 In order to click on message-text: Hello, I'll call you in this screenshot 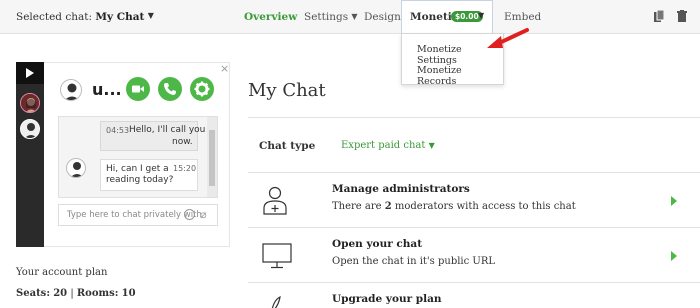, I will do `click(167, 130)`.